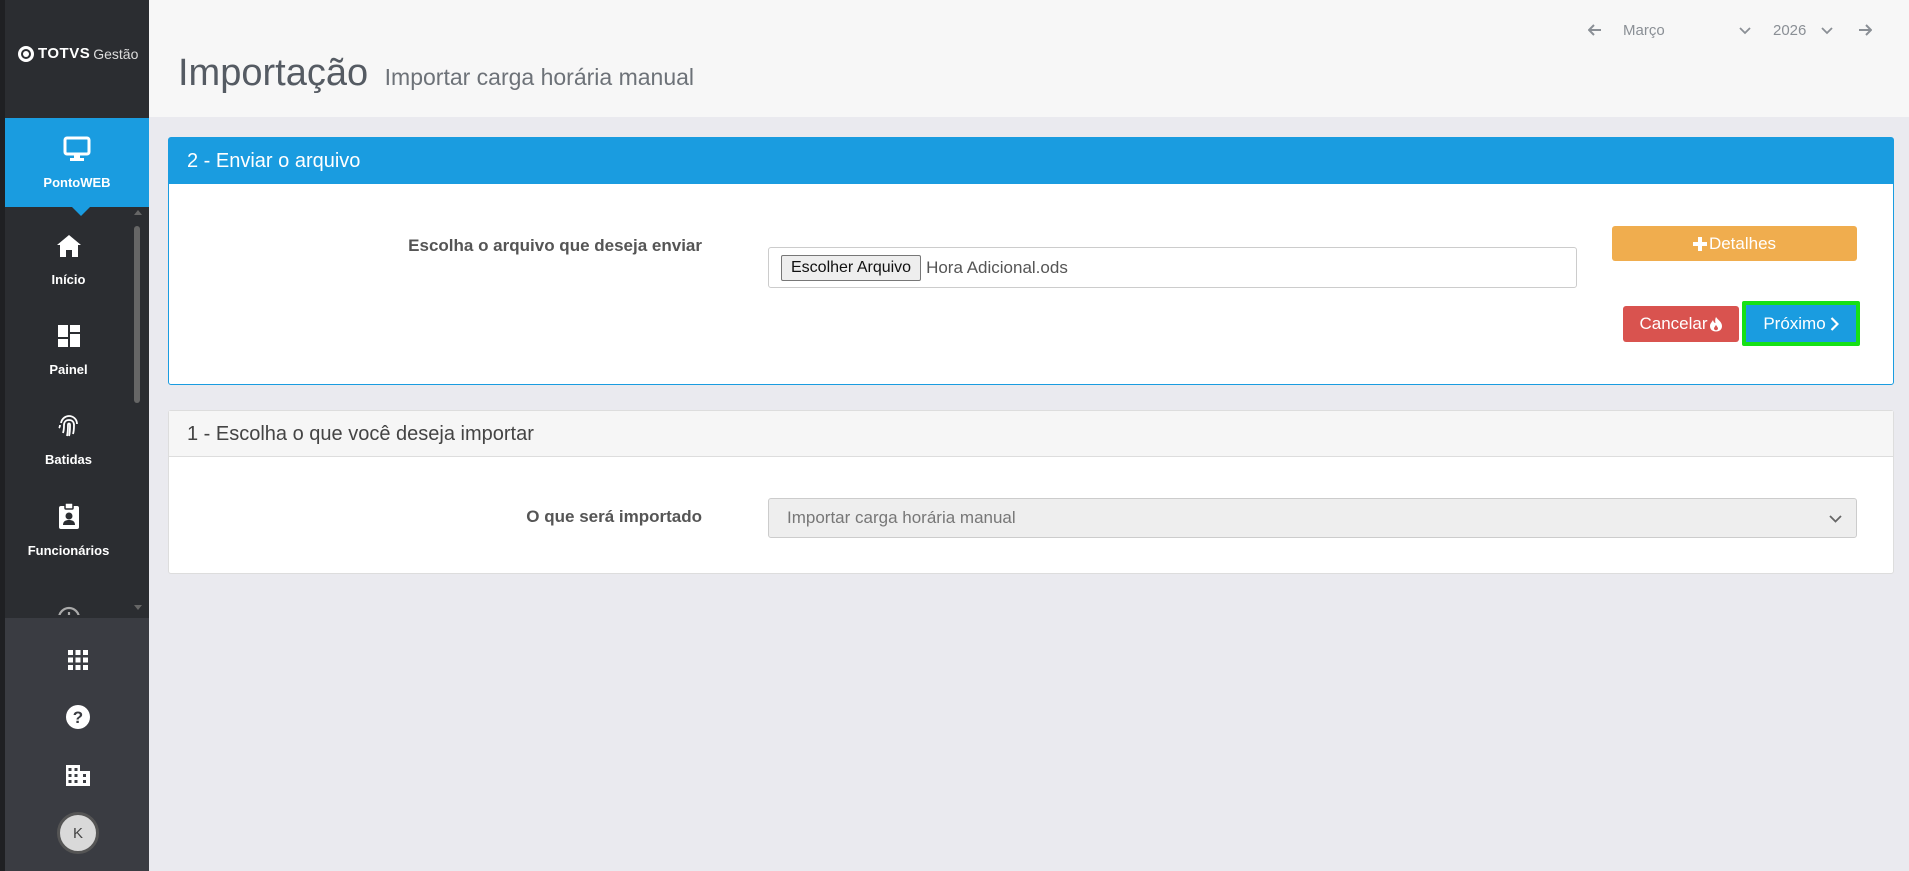  Describe the element at coordinates (1595, 30) in the screenshot. I see `previous-month-arrow-icon` at that location.